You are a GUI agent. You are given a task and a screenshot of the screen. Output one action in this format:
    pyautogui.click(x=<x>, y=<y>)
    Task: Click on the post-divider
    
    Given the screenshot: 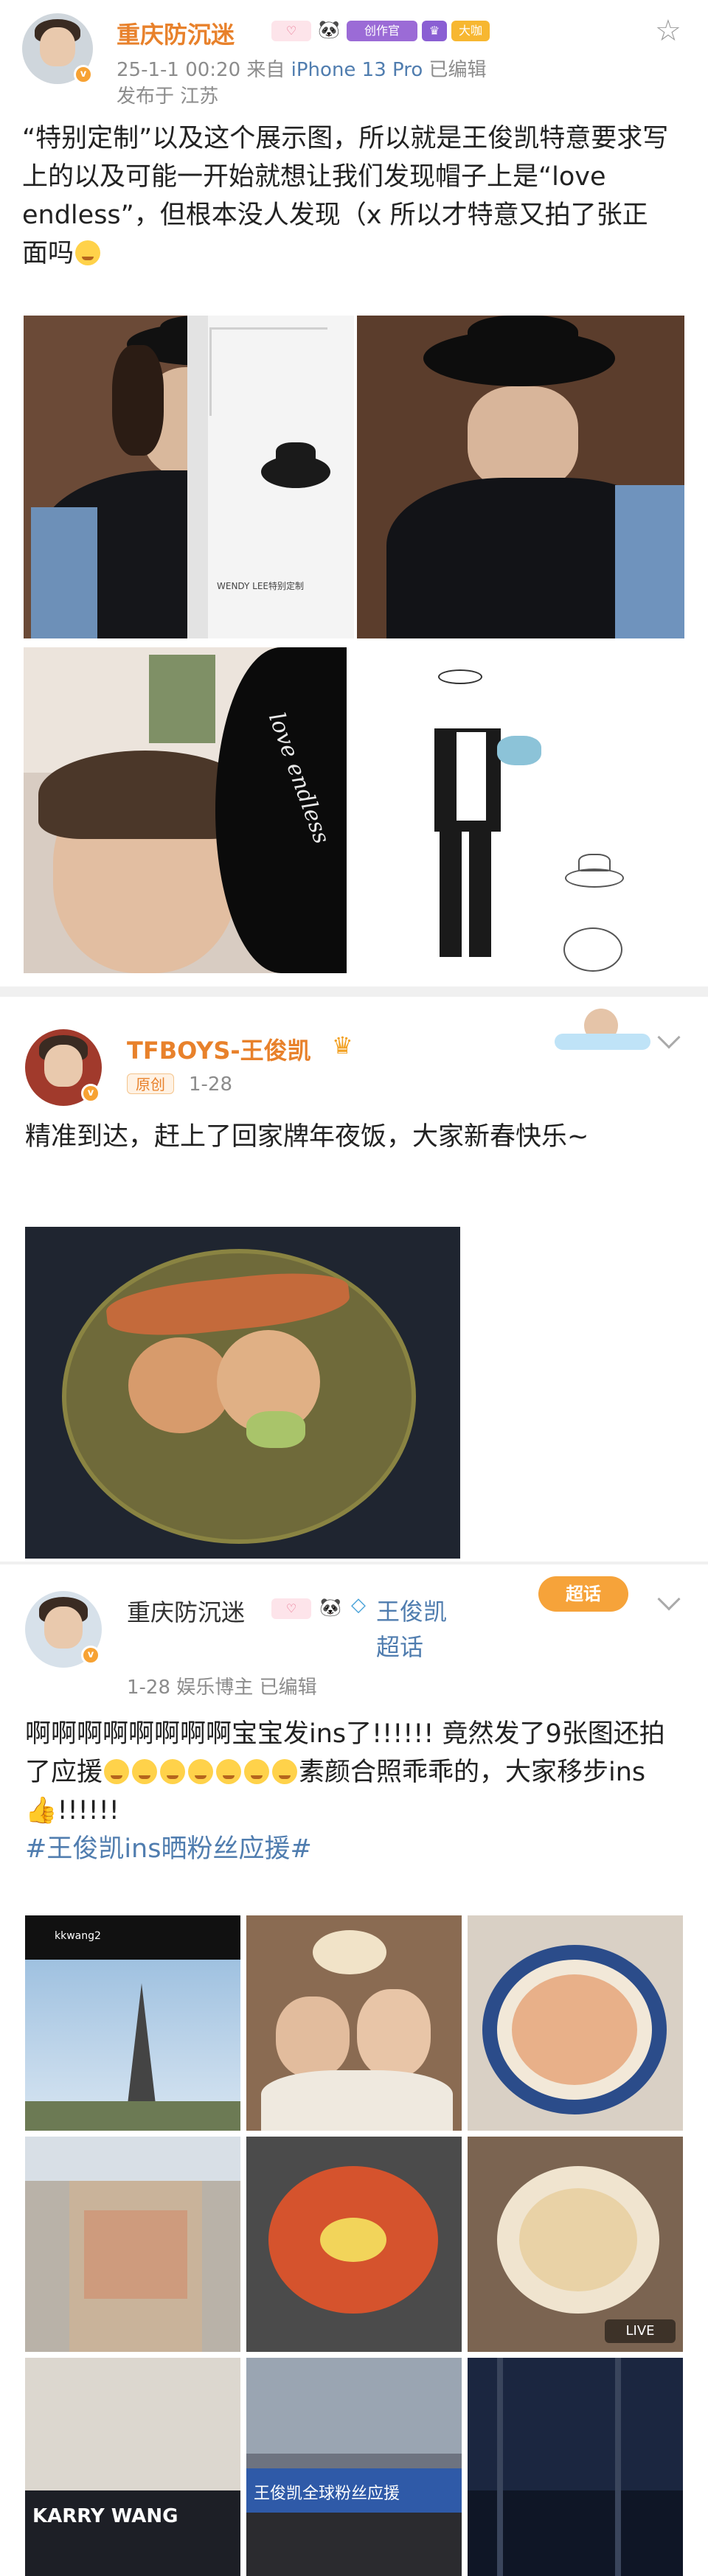 What is the action you would take?
    pyautogui.click(x=354, y=992)
    